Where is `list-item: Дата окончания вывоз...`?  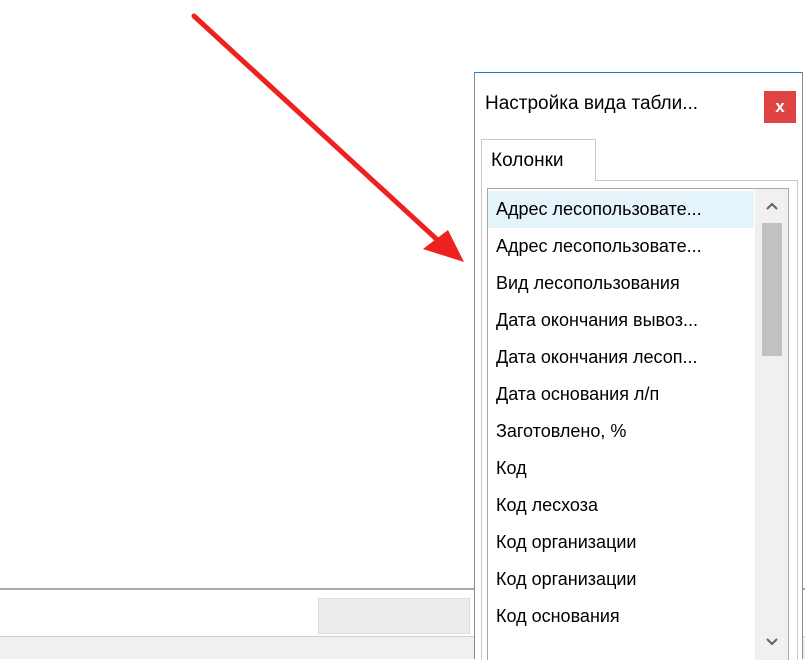
list-item: Дата окончания вывоз... is located at coordinates (621, 320).